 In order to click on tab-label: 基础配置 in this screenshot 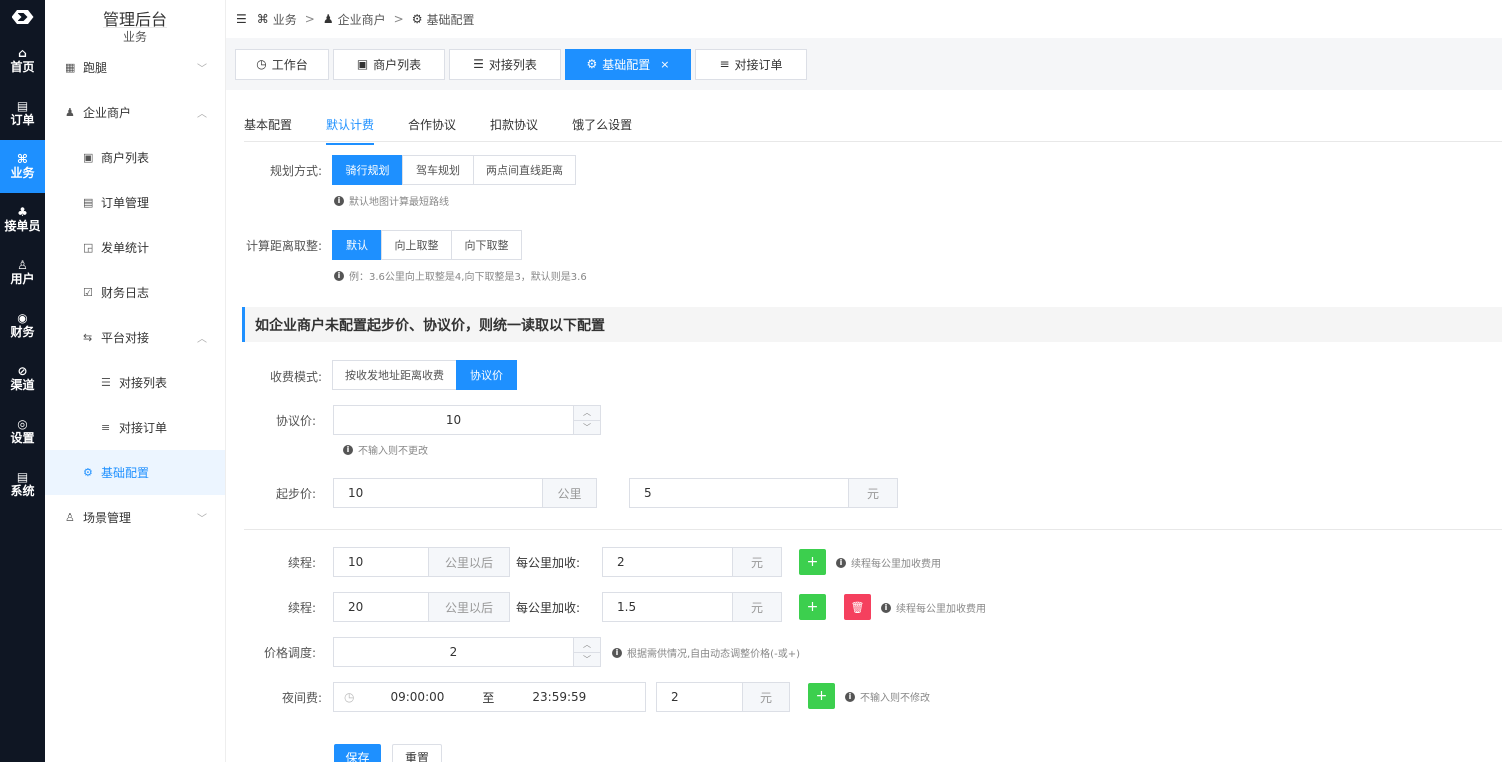, I will do `click(626, 64)`.